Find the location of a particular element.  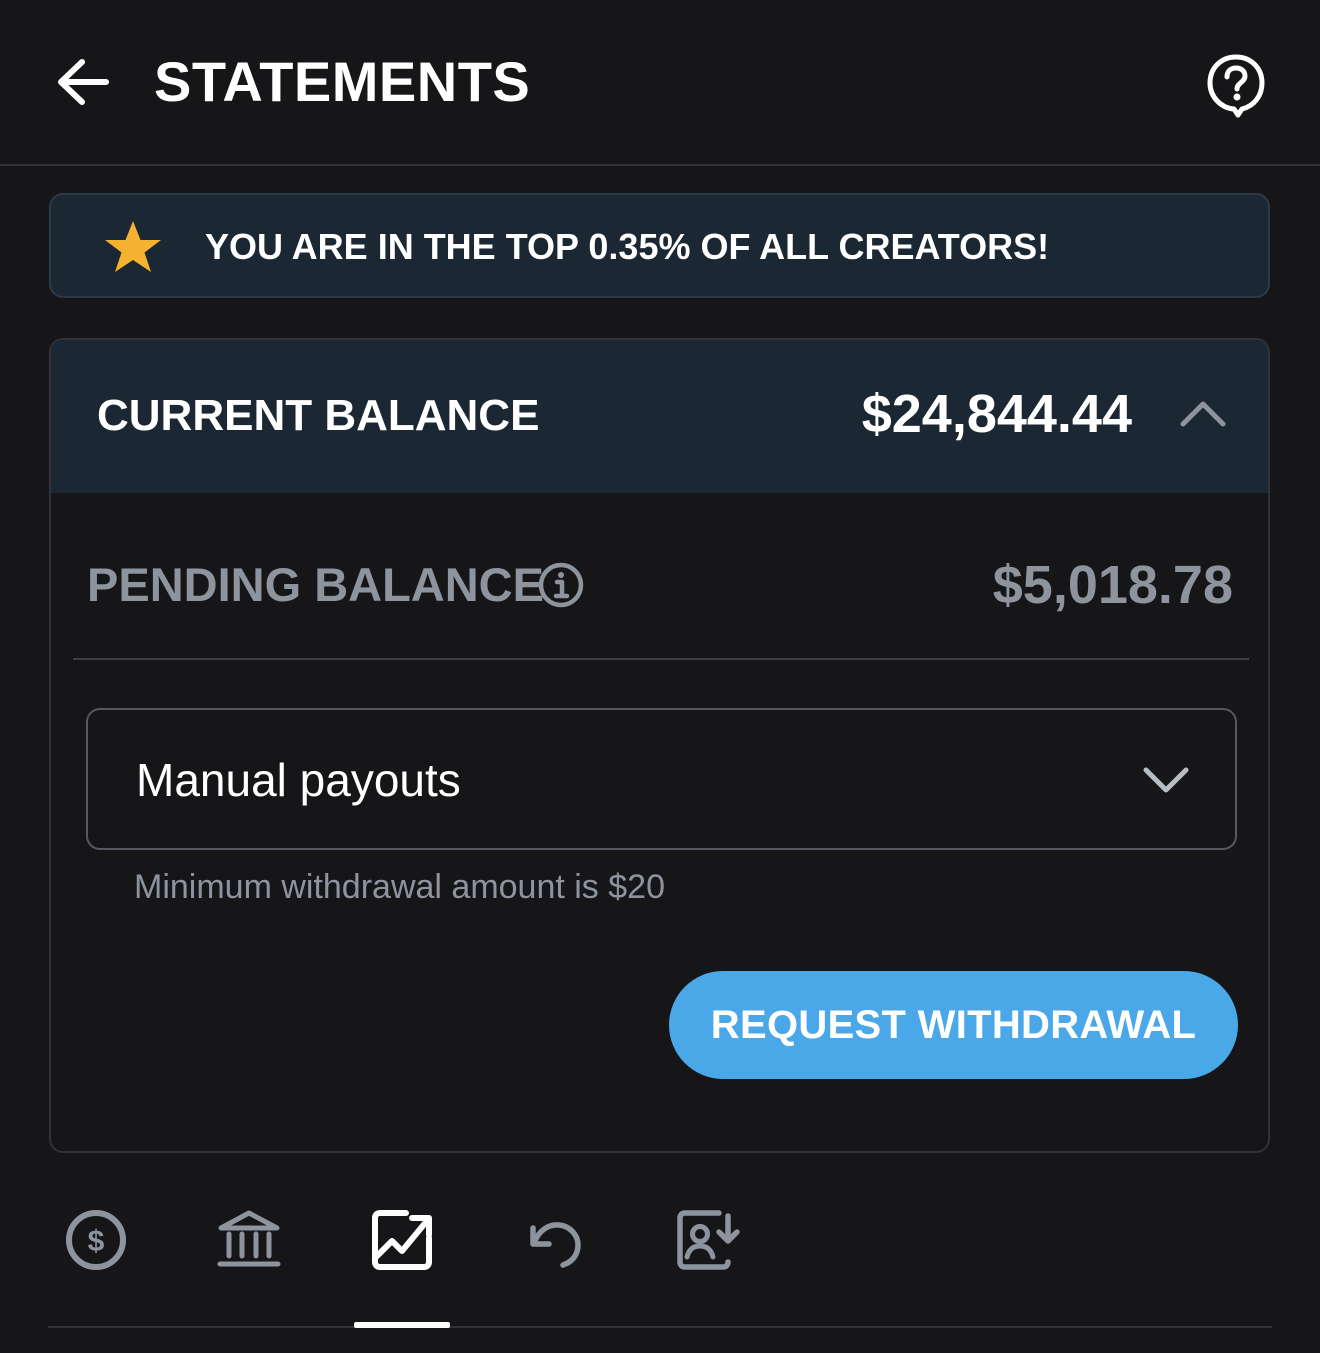

arrow-left-icon is located at coordinates (83, 82).